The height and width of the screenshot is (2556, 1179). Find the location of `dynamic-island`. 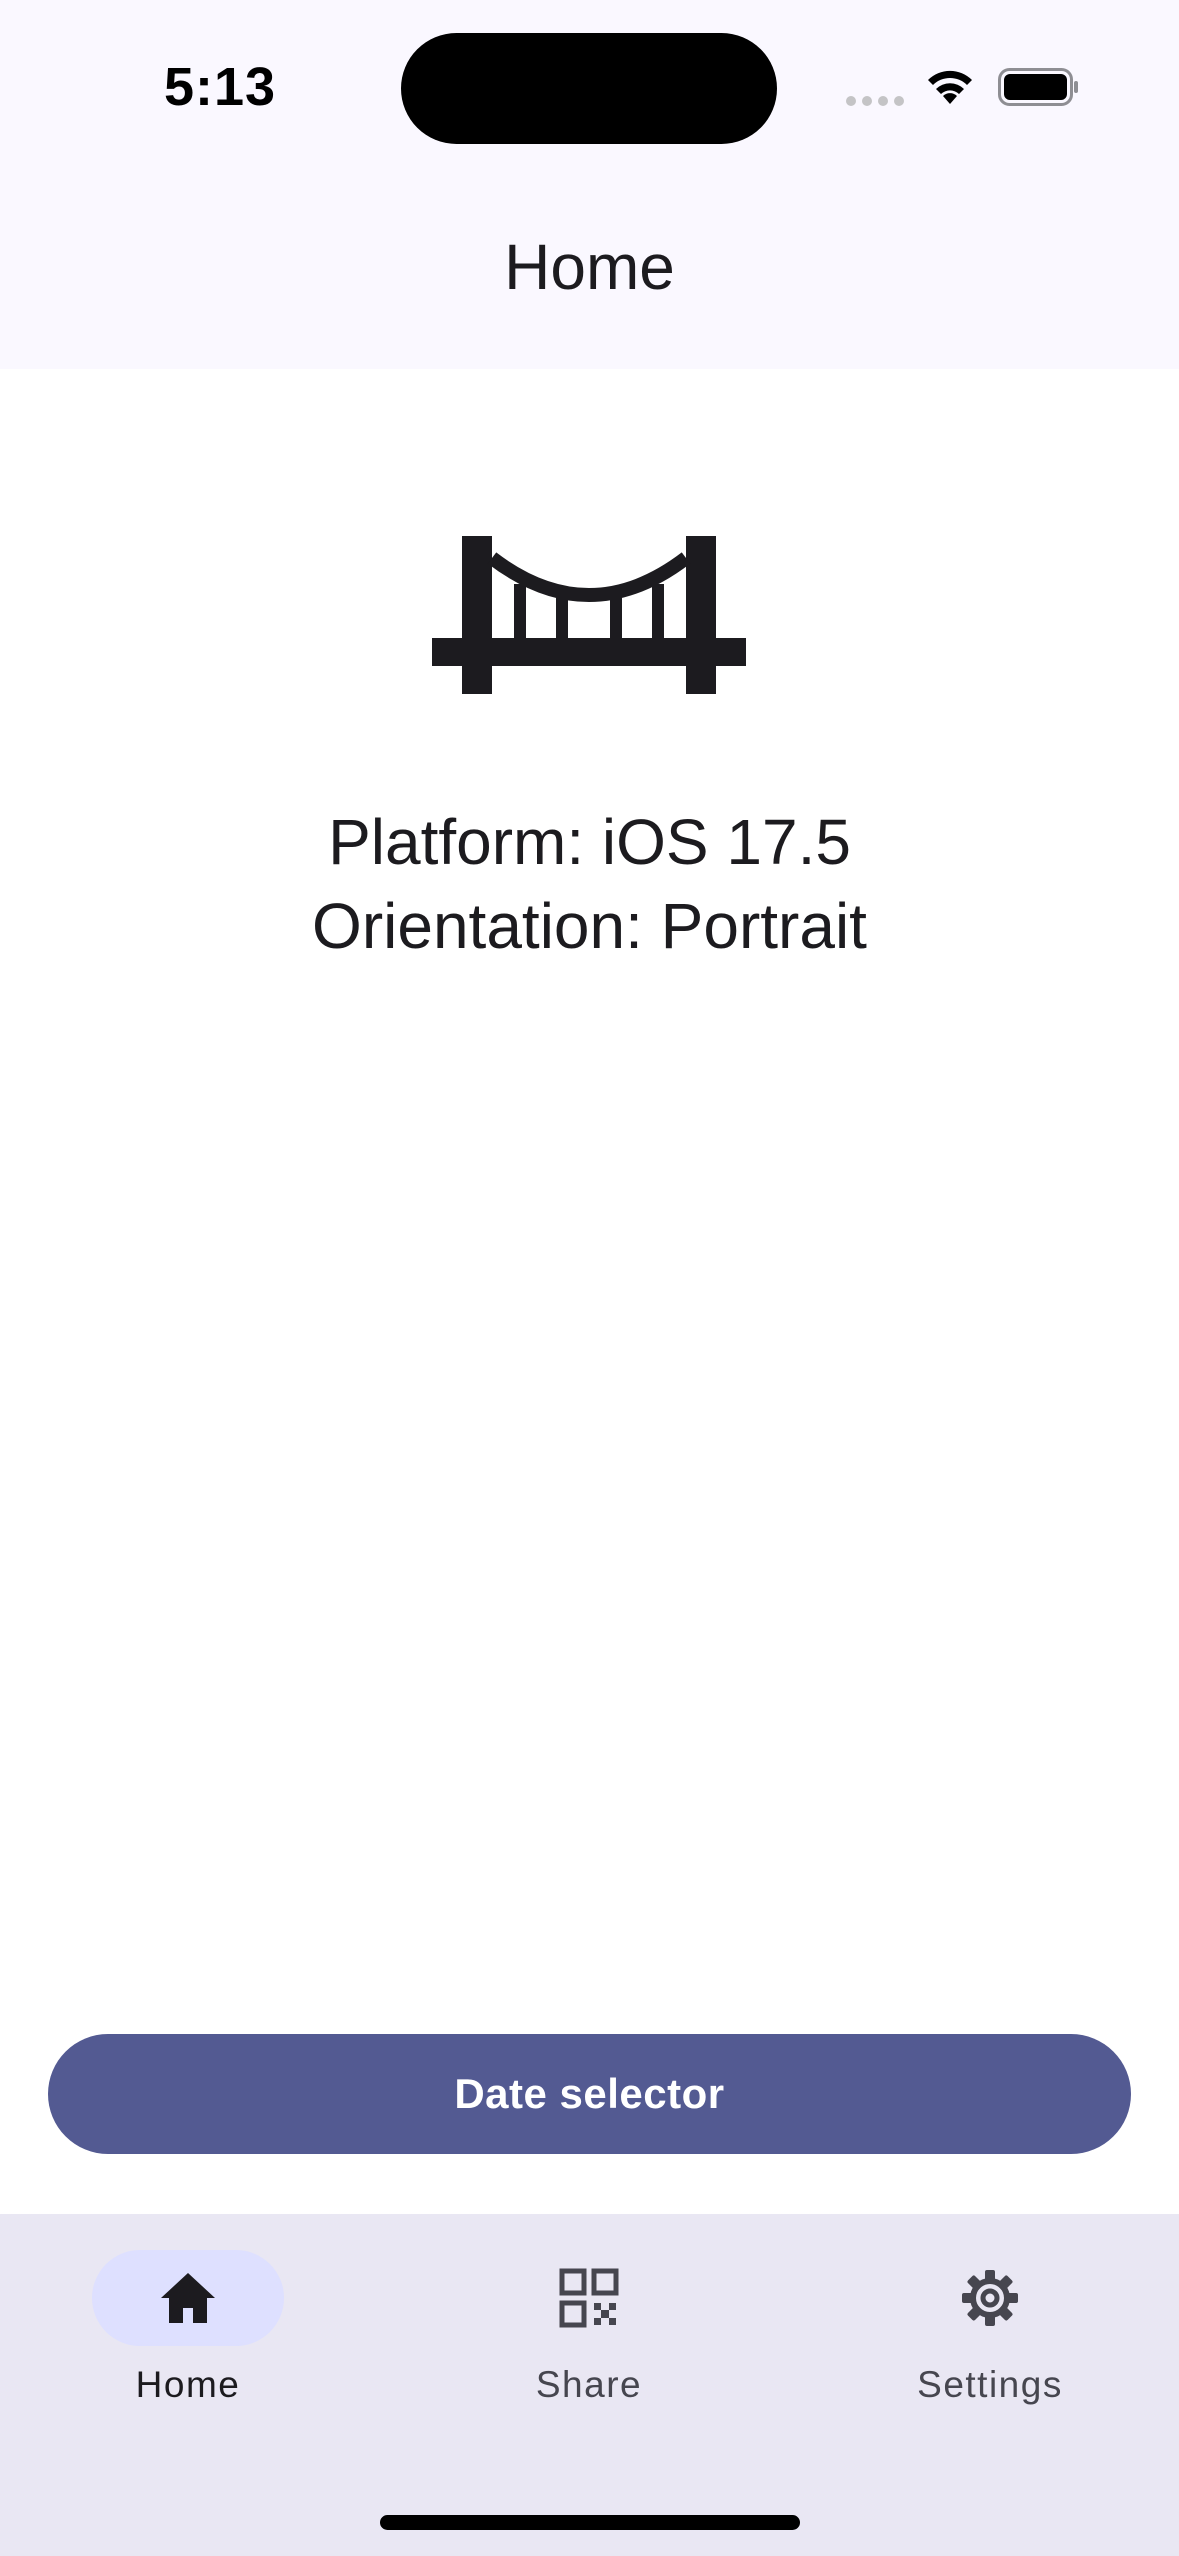

dynamic-island is located at coordinates (589, 88).